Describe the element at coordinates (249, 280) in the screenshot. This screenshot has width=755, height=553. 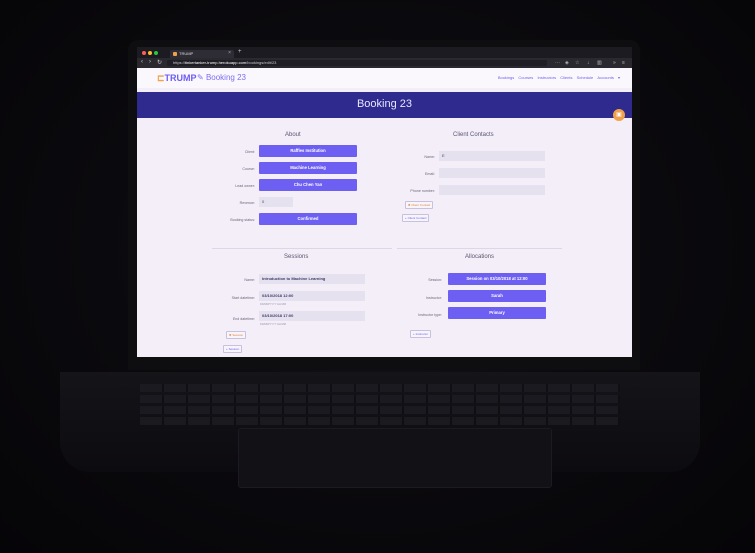
I see `session-name-label: Name:` at that location.